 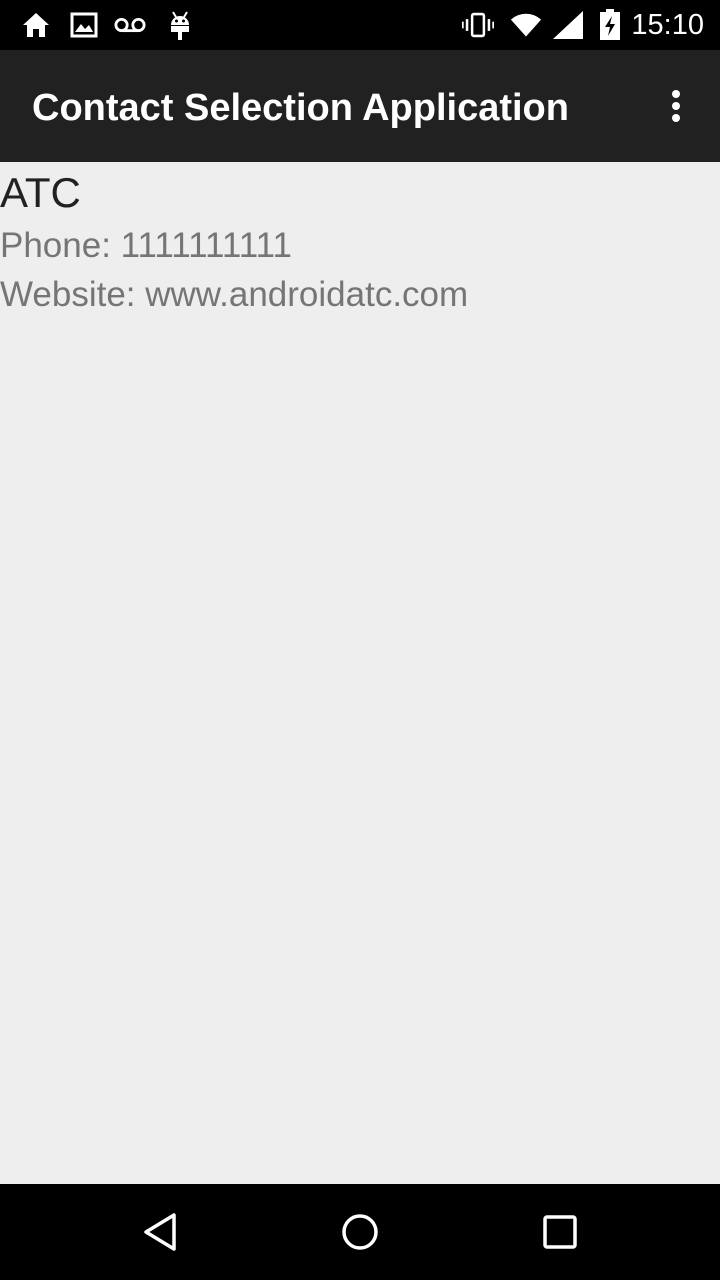 I want to click on image-icon, so click(x=84, y=25).